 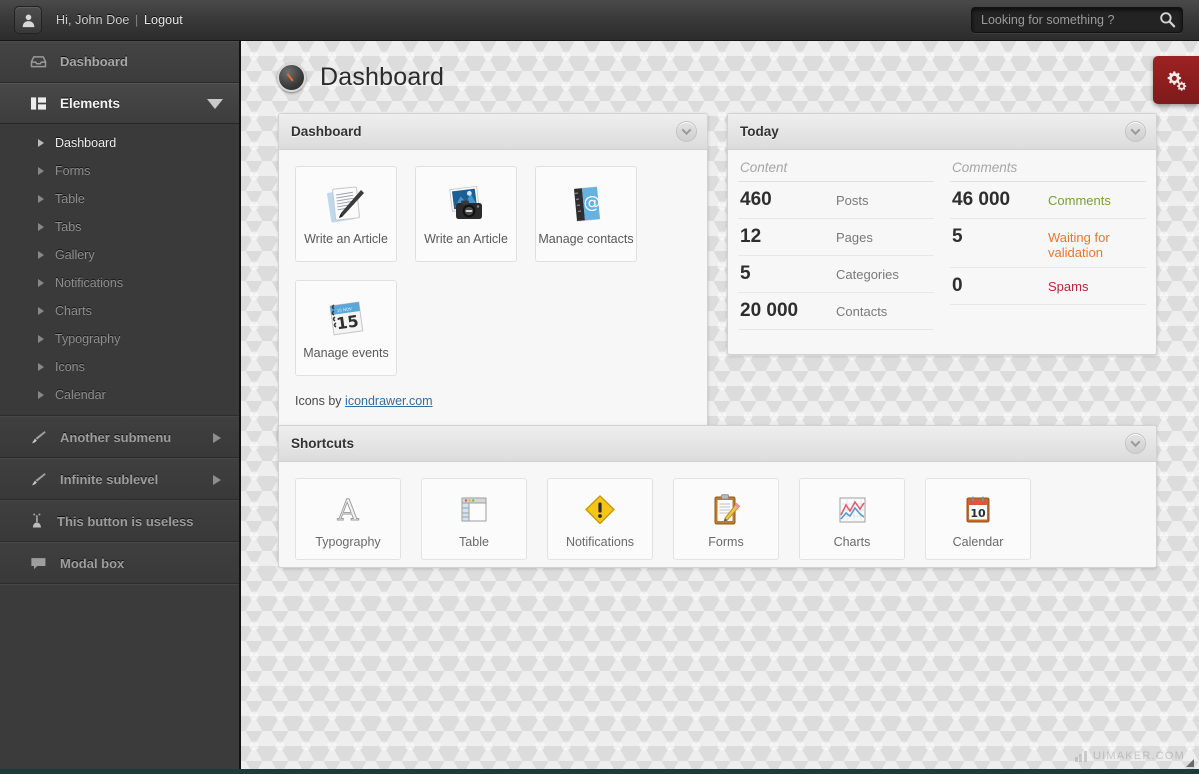 I want to click on sidebar-item-another-submenu: Another submenu, so click(x=119, y=437).